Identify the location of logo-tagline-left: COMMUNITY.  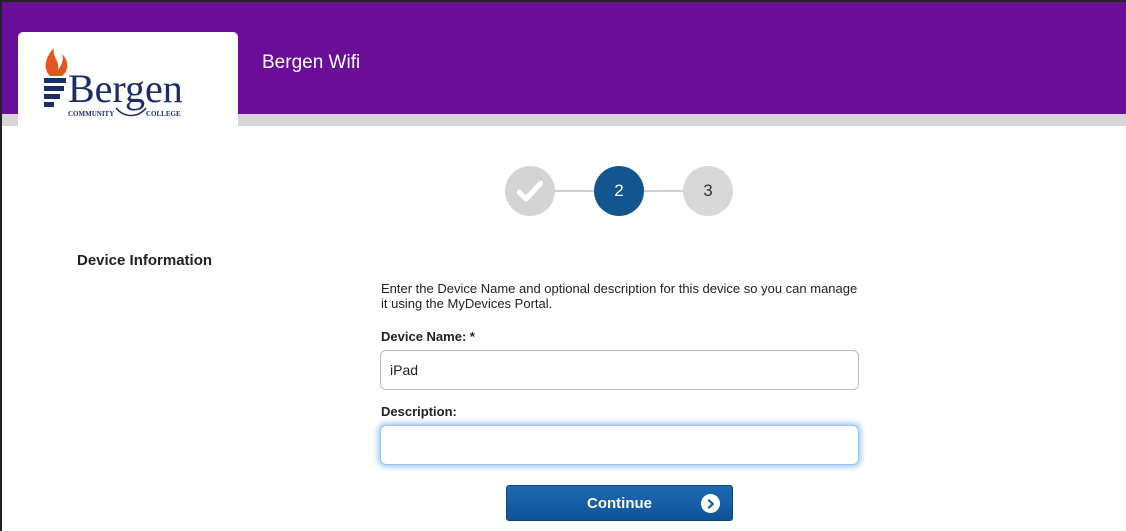
(91, 114).